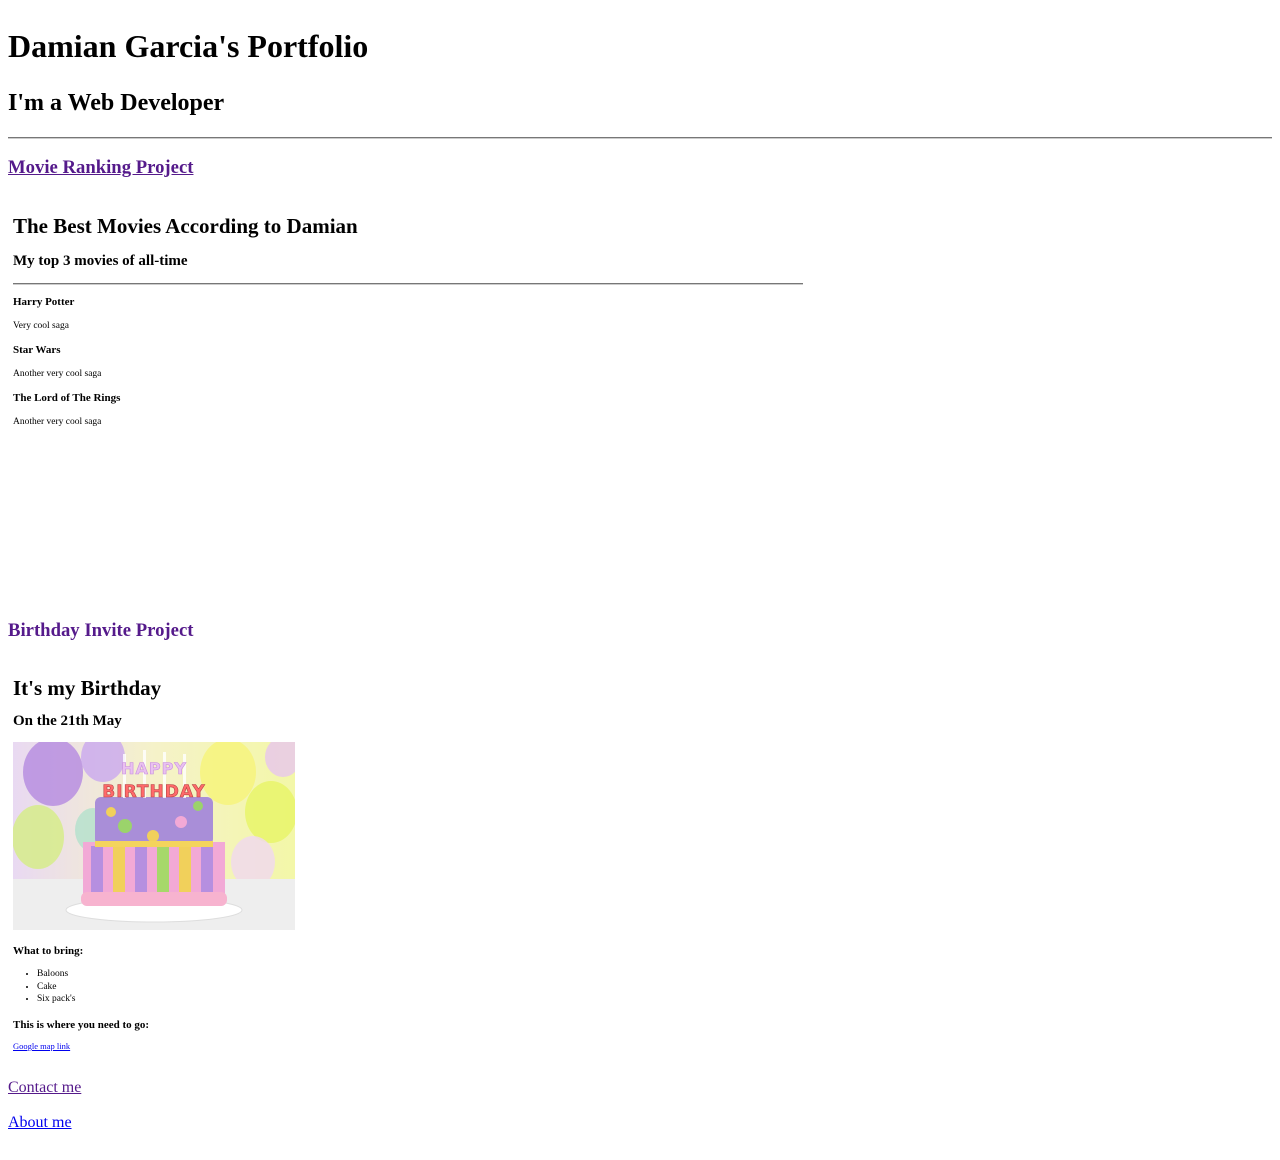  Describe the element at coordinates (57, 374) in the screenshot. I see `movie-description-2: Another very cool saga` at that location.